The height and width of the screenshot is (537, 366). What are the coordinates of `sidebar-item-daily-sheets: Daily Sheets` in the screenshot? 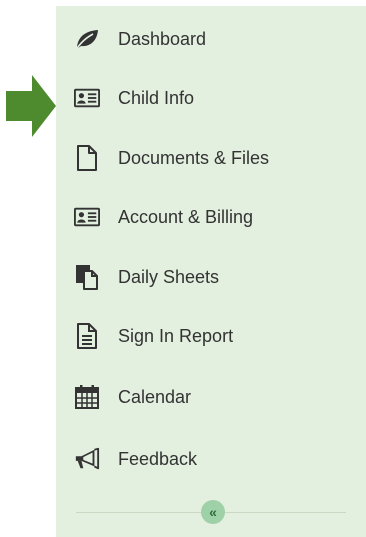 It's located at (211, 277).